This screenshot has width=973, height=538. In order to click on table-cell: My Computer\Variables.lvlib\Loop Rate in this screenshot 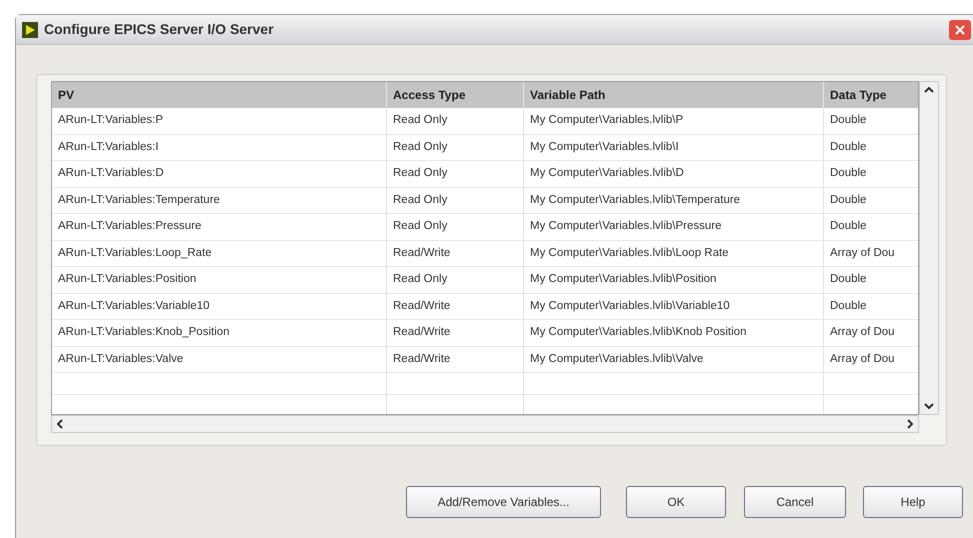, I will do `click(674, 253)`.